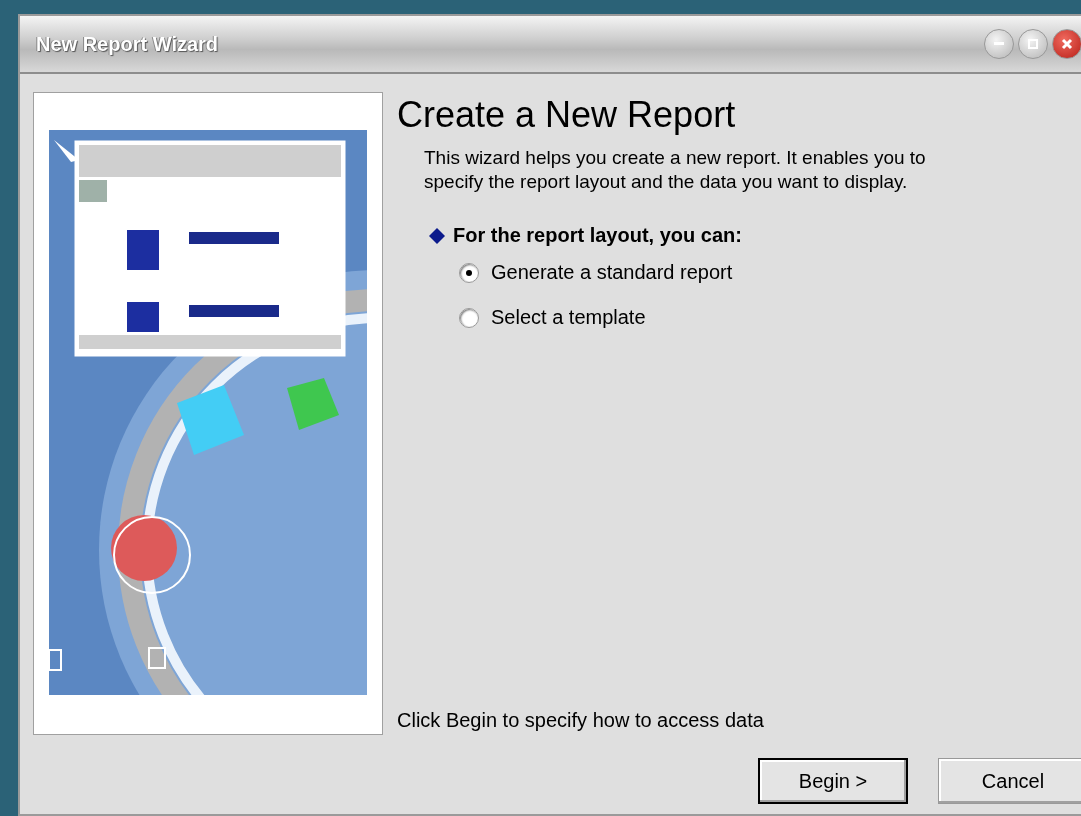 The image size is (1081, 816). What do you see at coordinates (999, 44) in the screenshot?
I see `minimize-button` at bounding box center [999, 44].